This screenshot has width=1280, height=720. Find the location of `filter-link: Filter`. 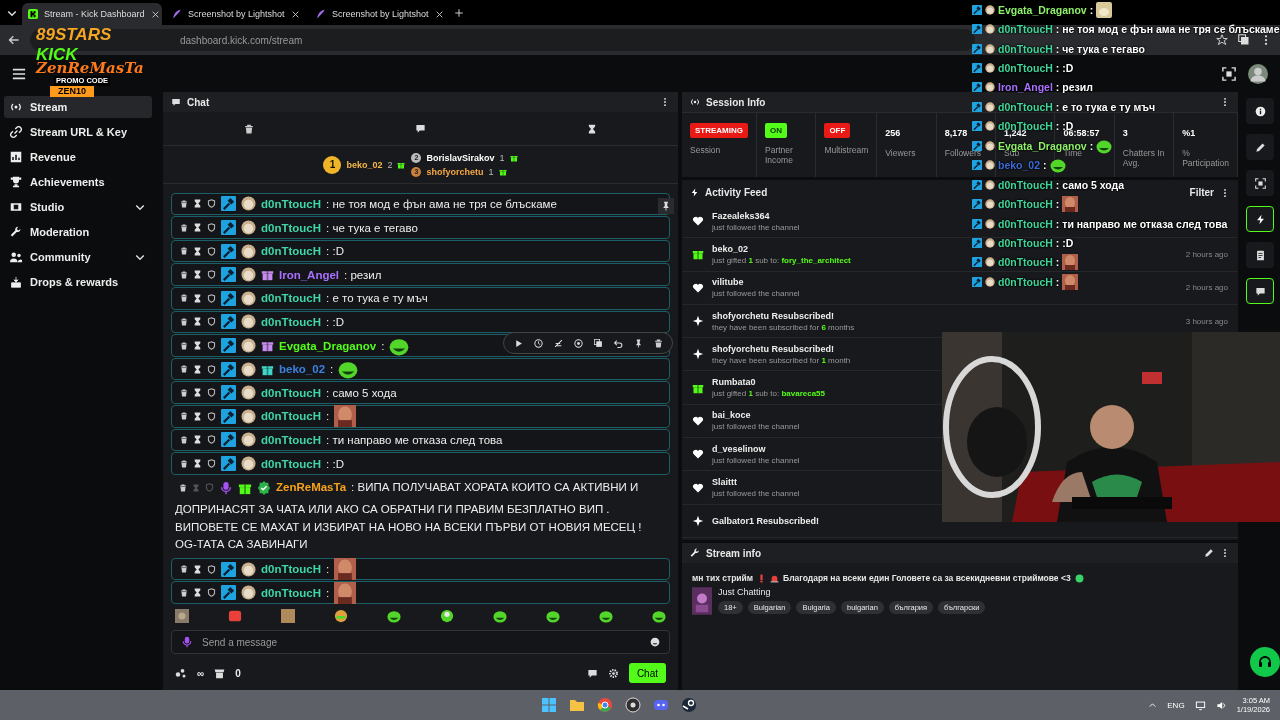

filter-link: Filter is located at coordinates (1201, 192).